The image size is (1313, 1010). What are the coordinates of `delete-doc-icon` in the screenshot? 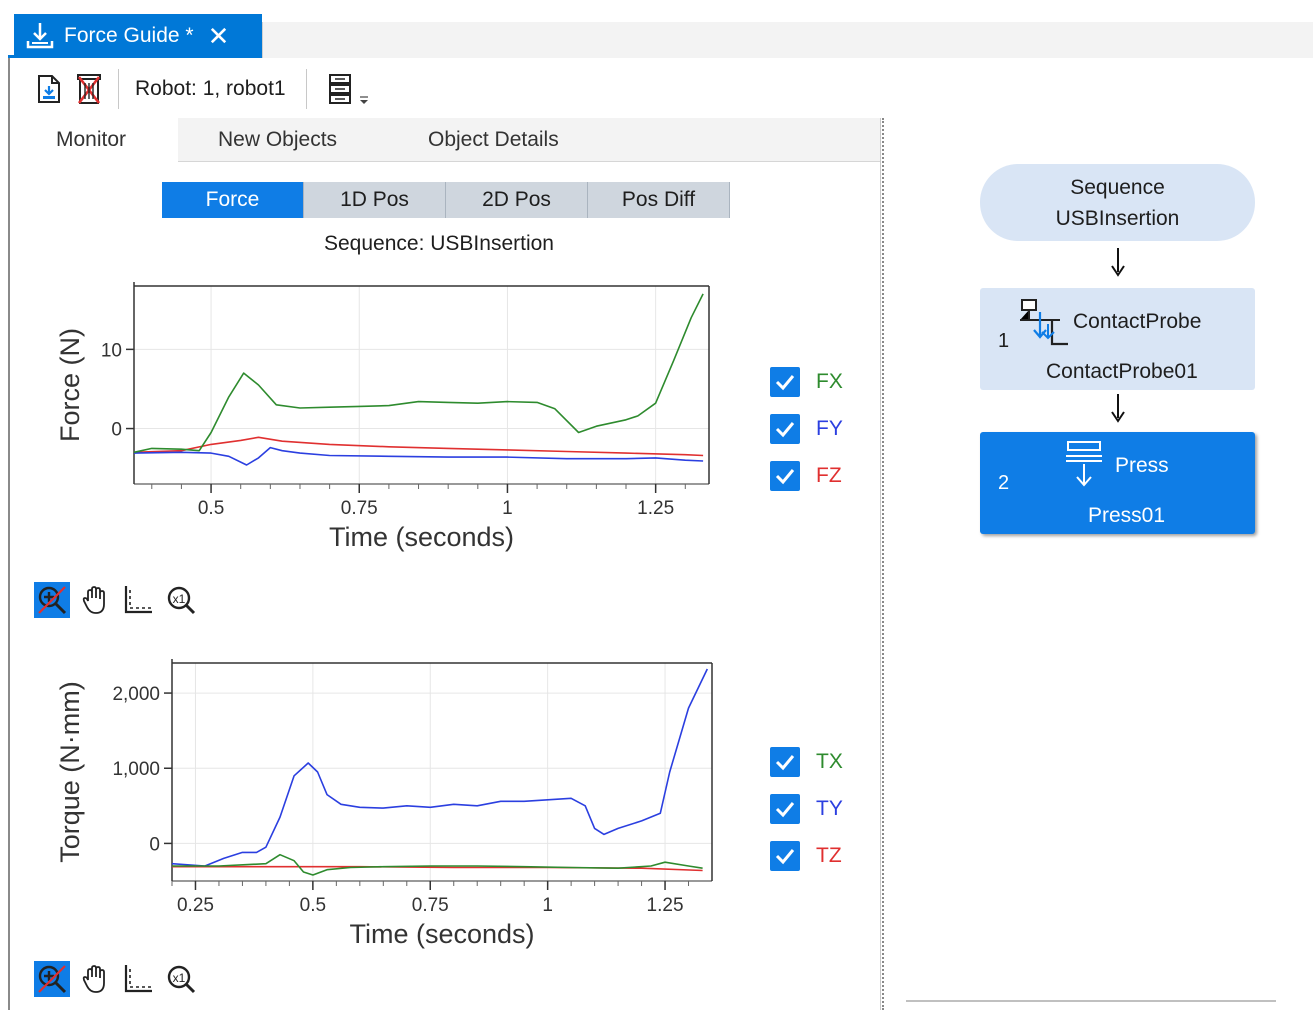 It's located at (89, 89).